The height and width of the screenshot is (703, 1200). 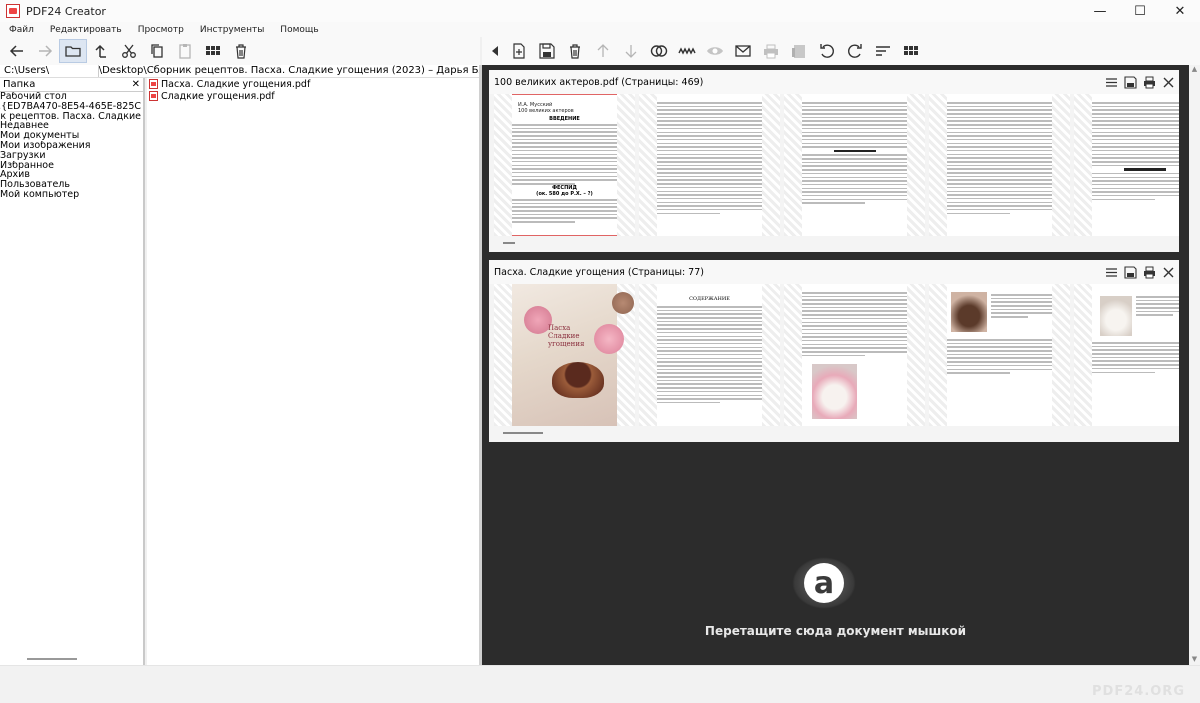 I want to click on forward-button, so click(x=45, y=51).